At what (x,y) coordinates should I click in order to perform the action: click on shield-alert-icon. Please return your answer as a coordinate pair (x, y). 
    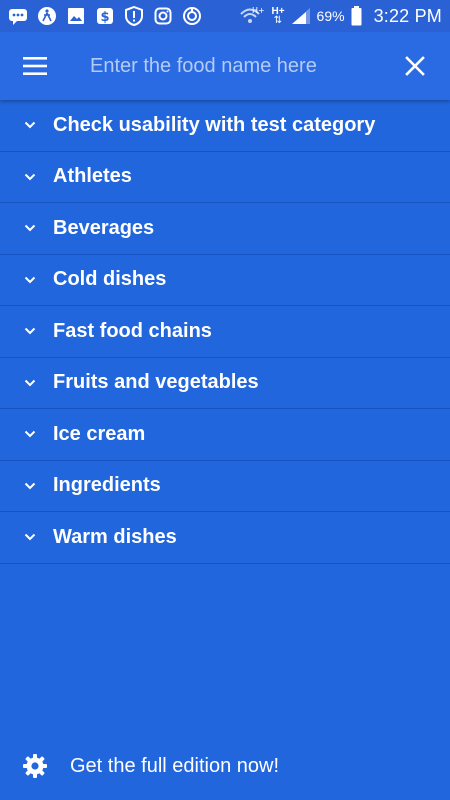
    Looking at the image, I should click on (134, 16).